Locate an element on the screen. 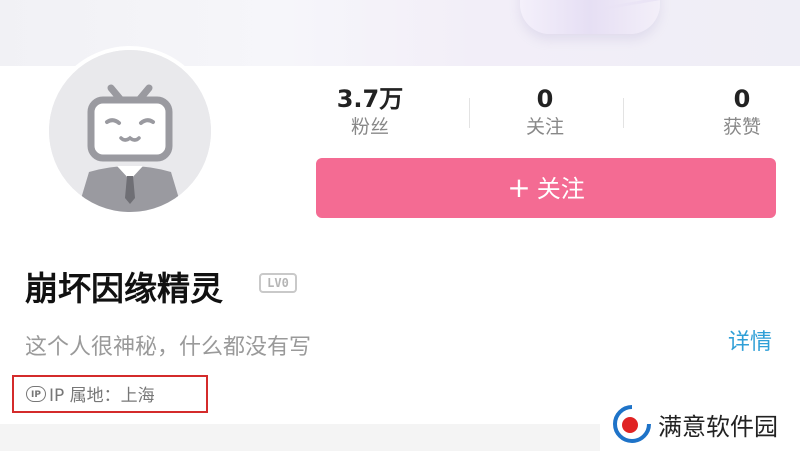 The height and width of the screenshot is (451, 800). banner-decoration is located at coordinates (590, 17).